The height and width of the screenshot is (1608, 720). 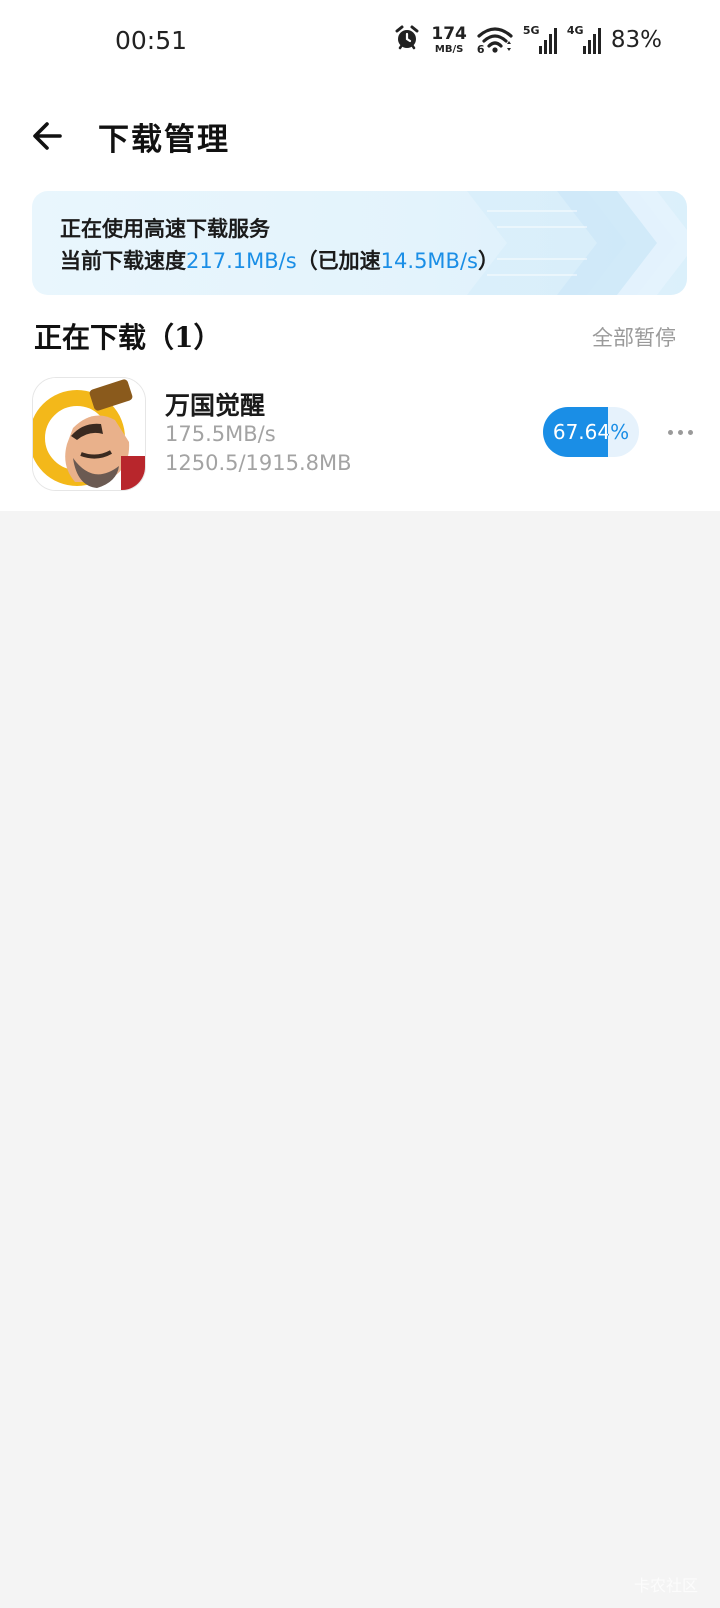 I want to click on arrow-left-icon, so click(x=47, y=136).